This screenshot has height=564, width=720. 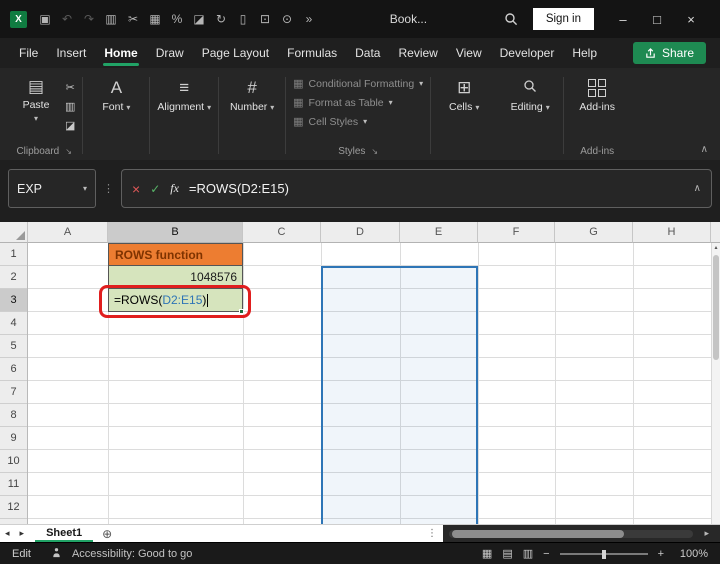 I want to click on name-box: EXP ▾, so click(x=52, y=188).